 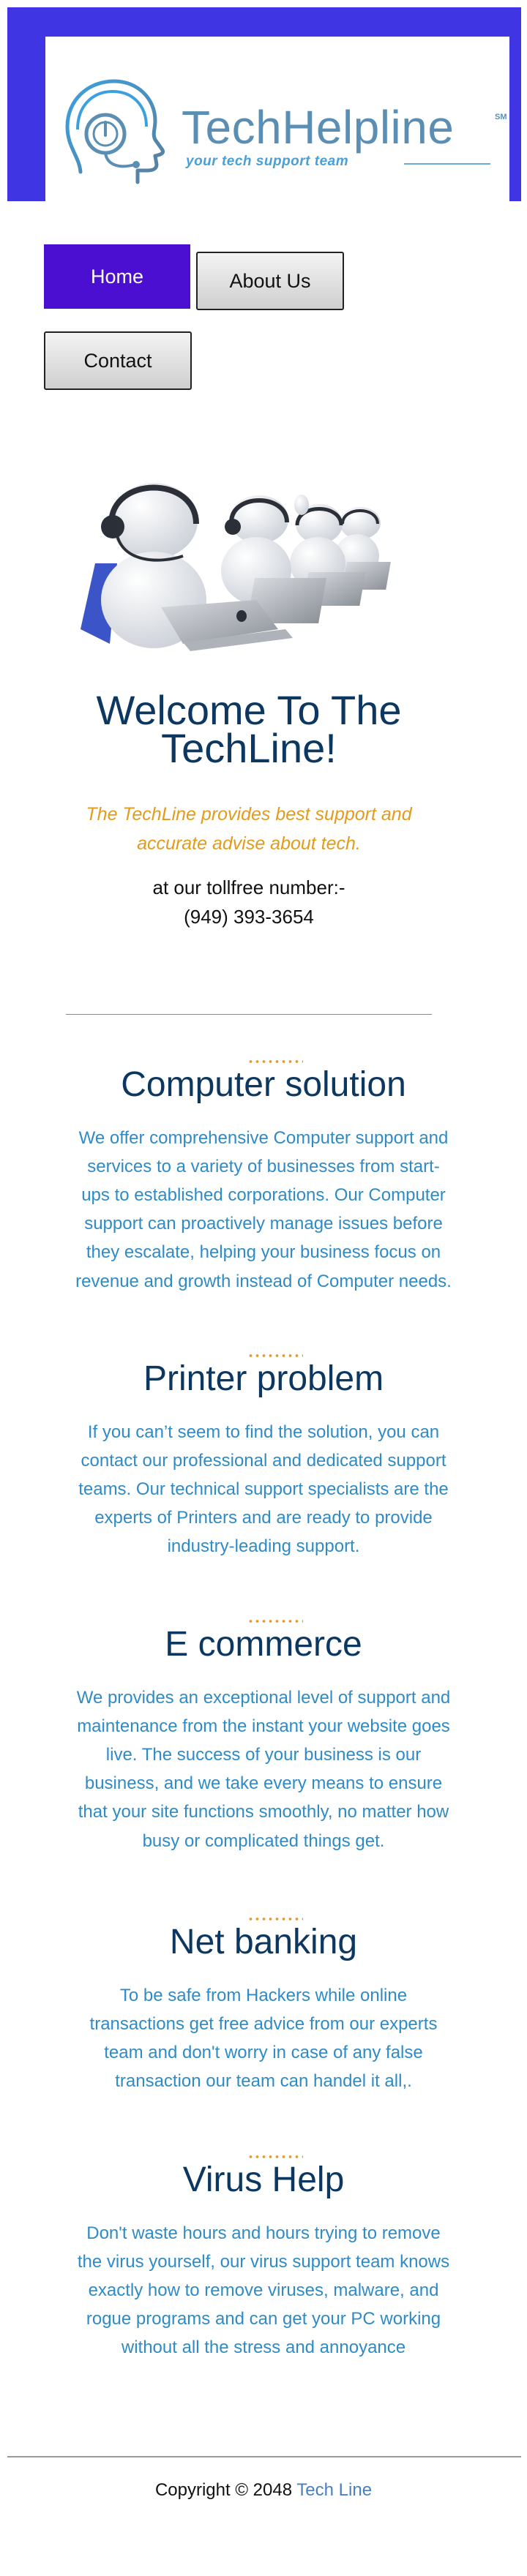 I want to click on tollfree-block: at our tollfree number:- (949) 393-3654, so click(x=249, y=902).